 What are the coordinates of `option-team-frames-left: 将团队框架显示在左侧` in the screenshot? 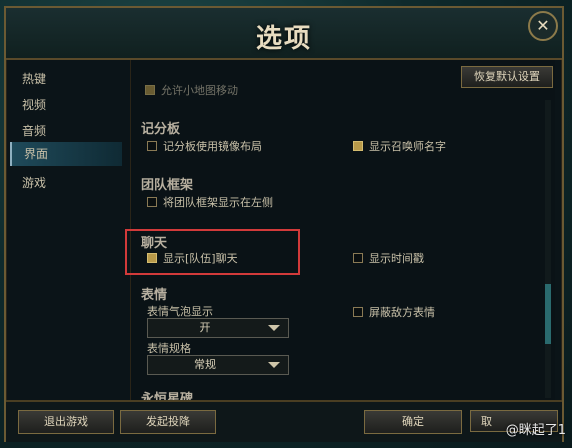 It's located at (210, 202).